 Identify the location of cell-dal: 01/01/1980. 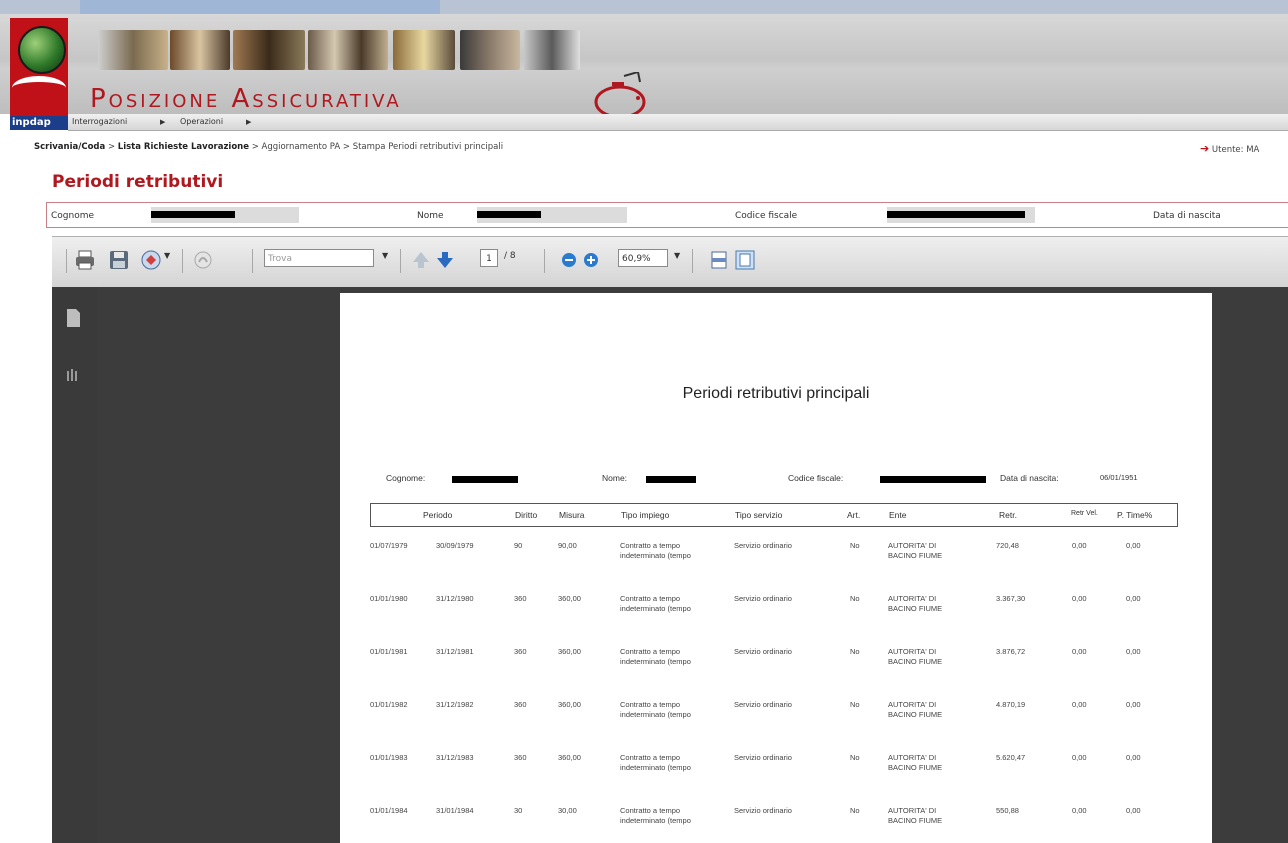
(389, 598).